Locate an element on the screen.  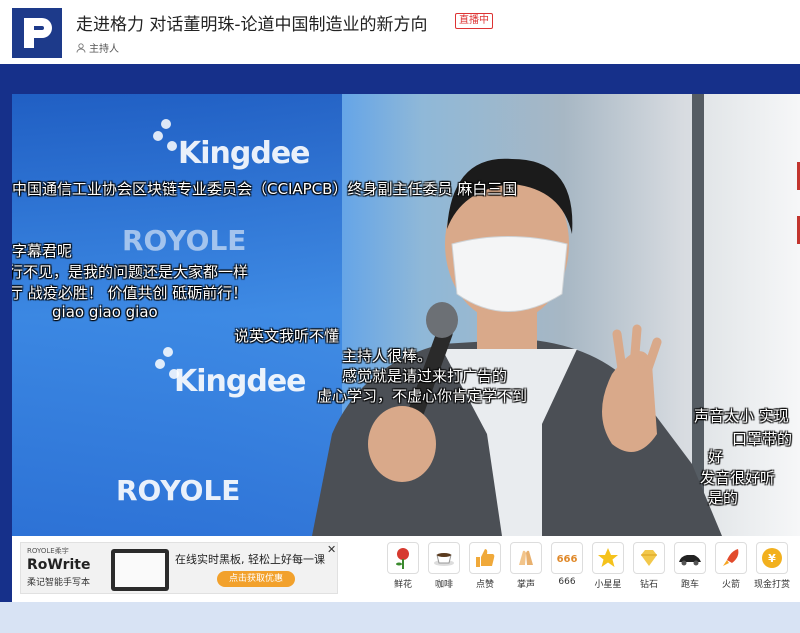
host-label: 主持人 is located at coordinates (104, 49).